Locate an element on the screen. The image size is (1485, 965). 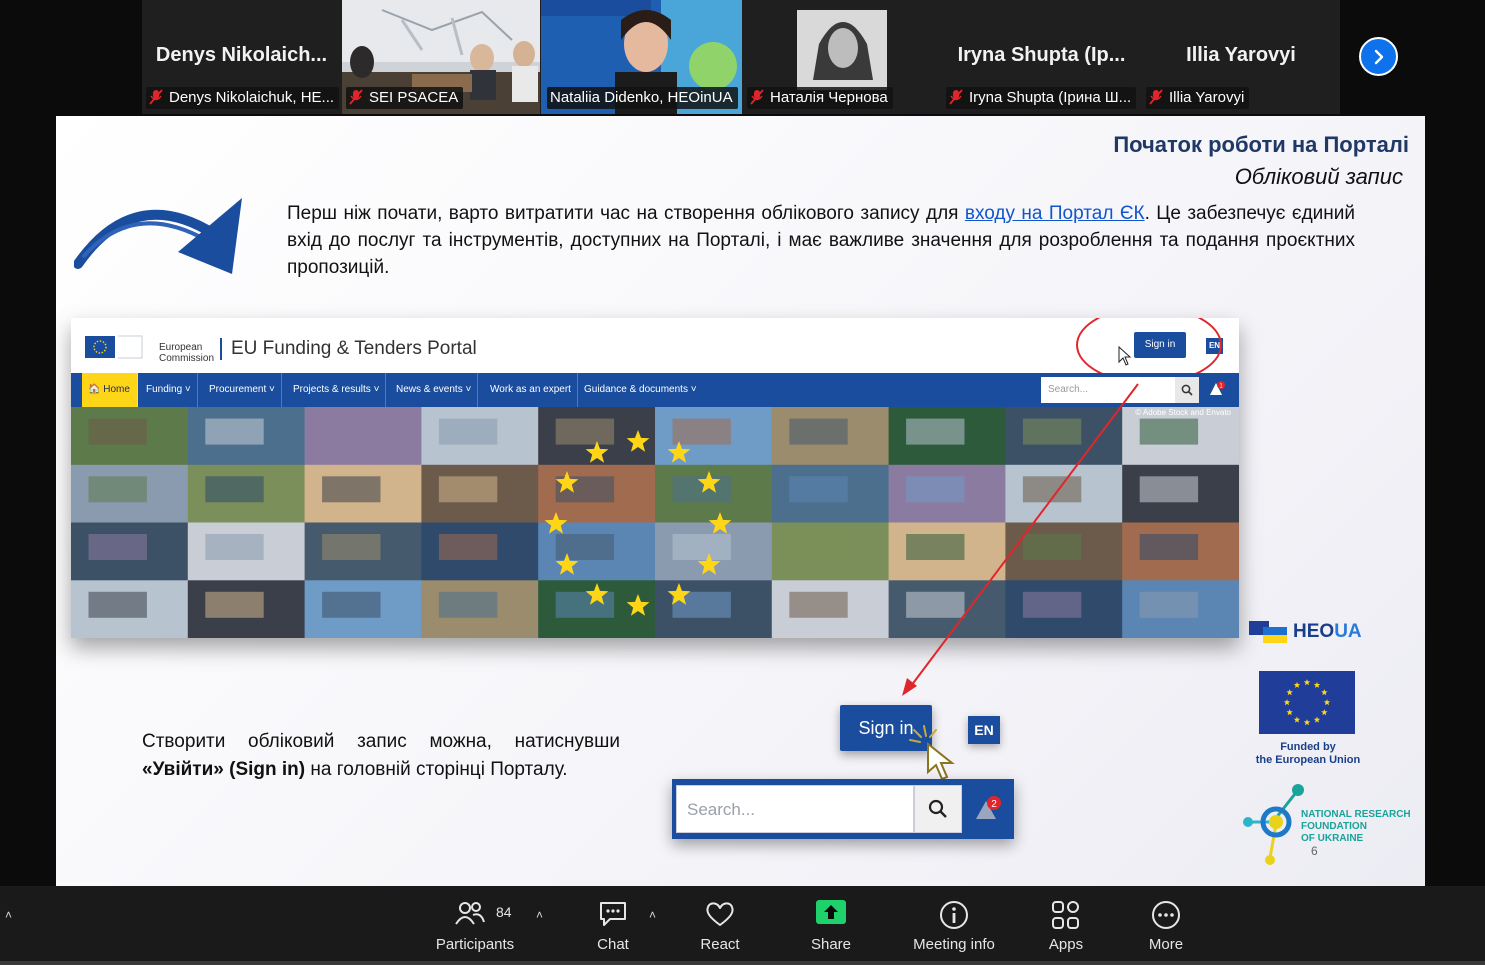
search-button-zoomed is located at coordinates (938, 809).